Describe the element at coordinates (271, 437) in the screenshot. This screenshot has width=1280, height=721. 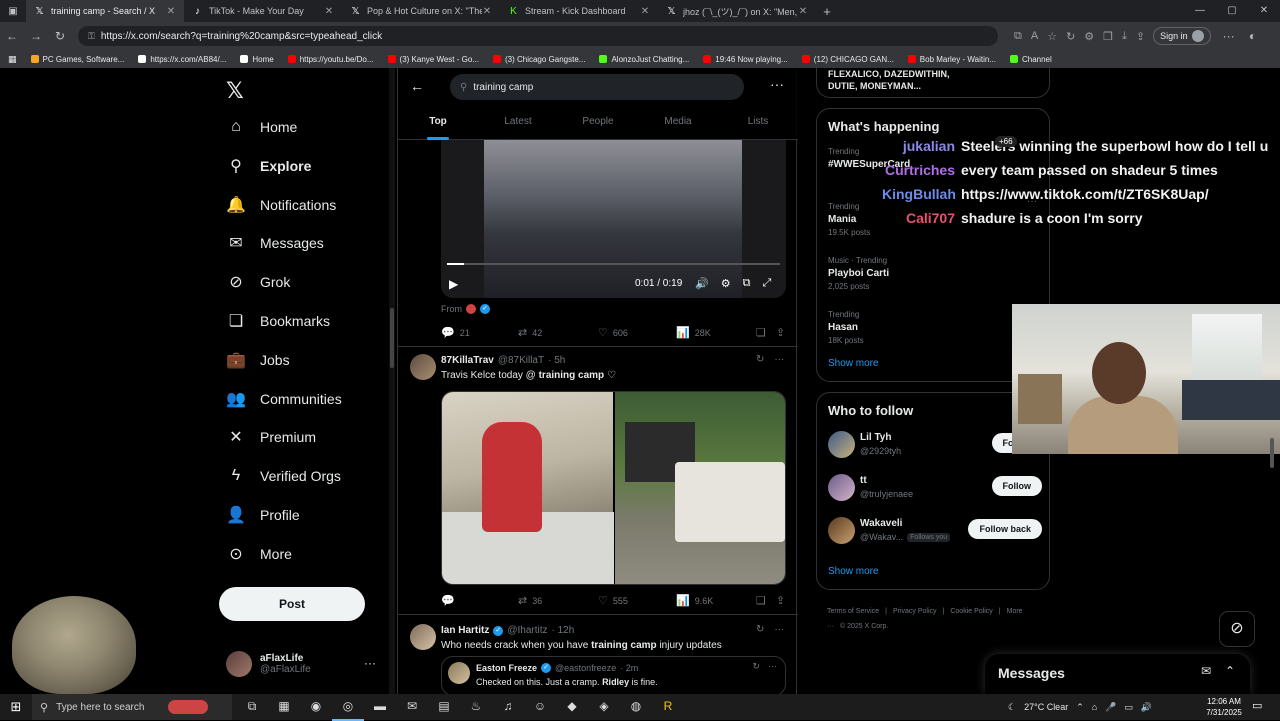
I see `nav-item-premium: ✕ Premium` at that location.